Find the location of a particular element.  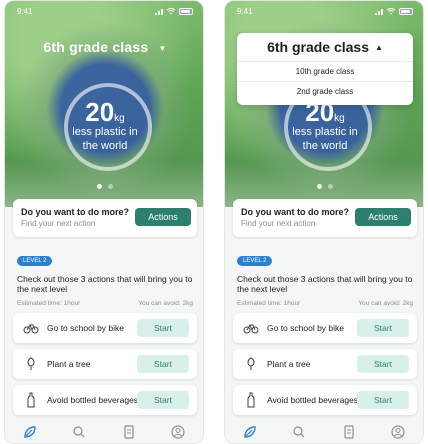

class-title: 6th grade class is located at coordinates (96, 47).